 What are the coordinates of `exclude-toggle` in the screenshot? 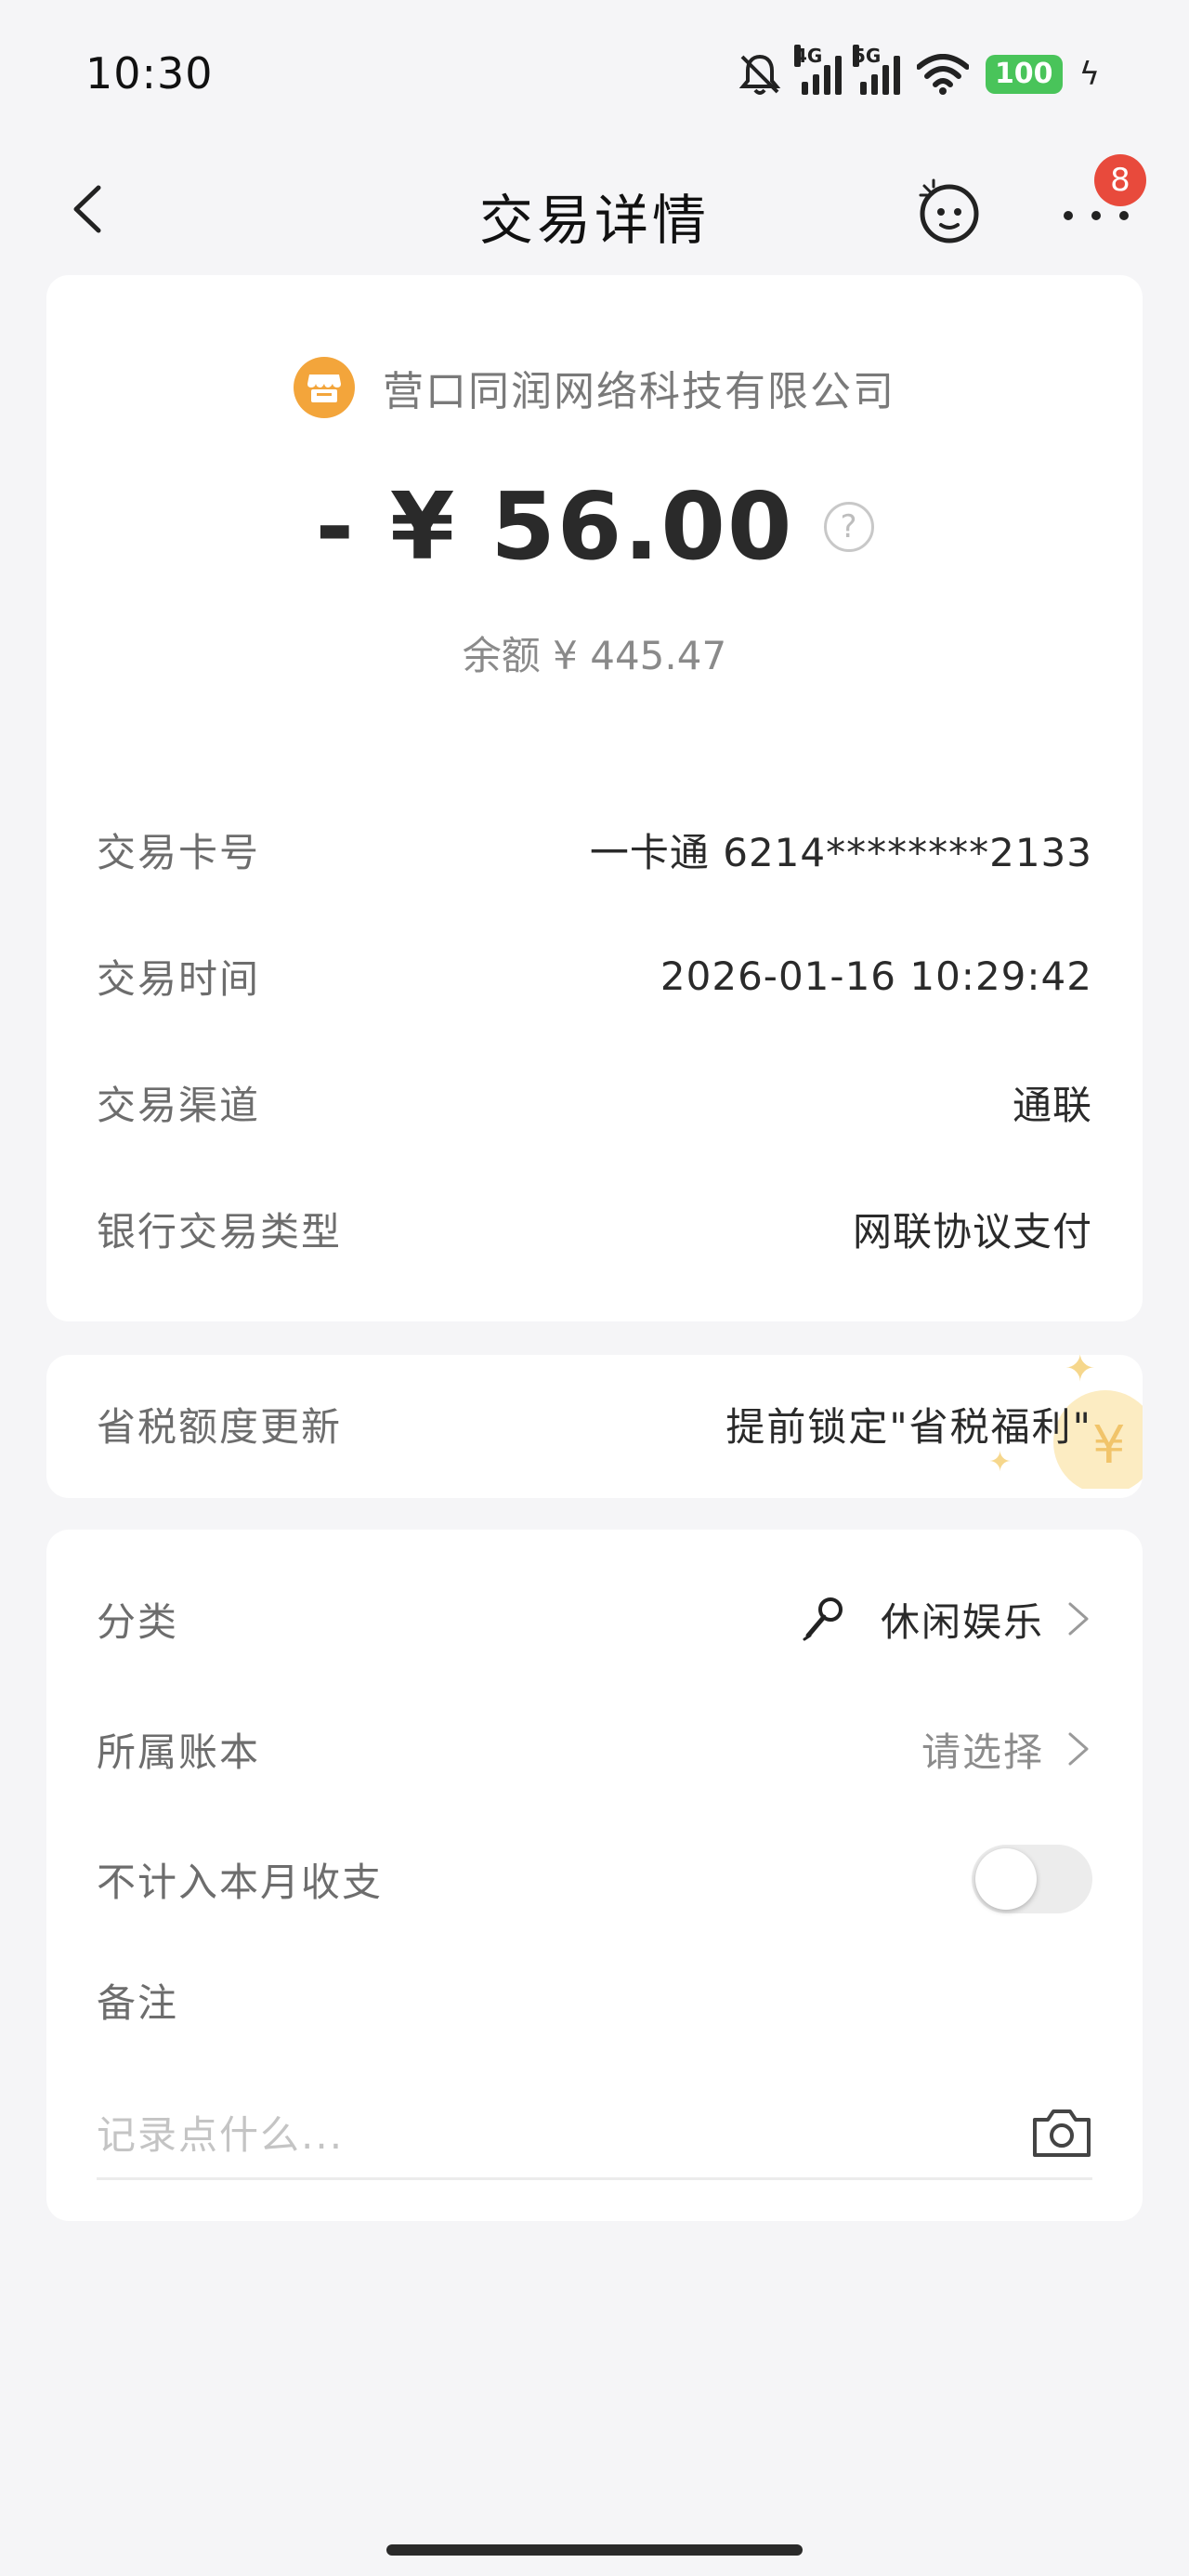 It's located at (1032, 1879).